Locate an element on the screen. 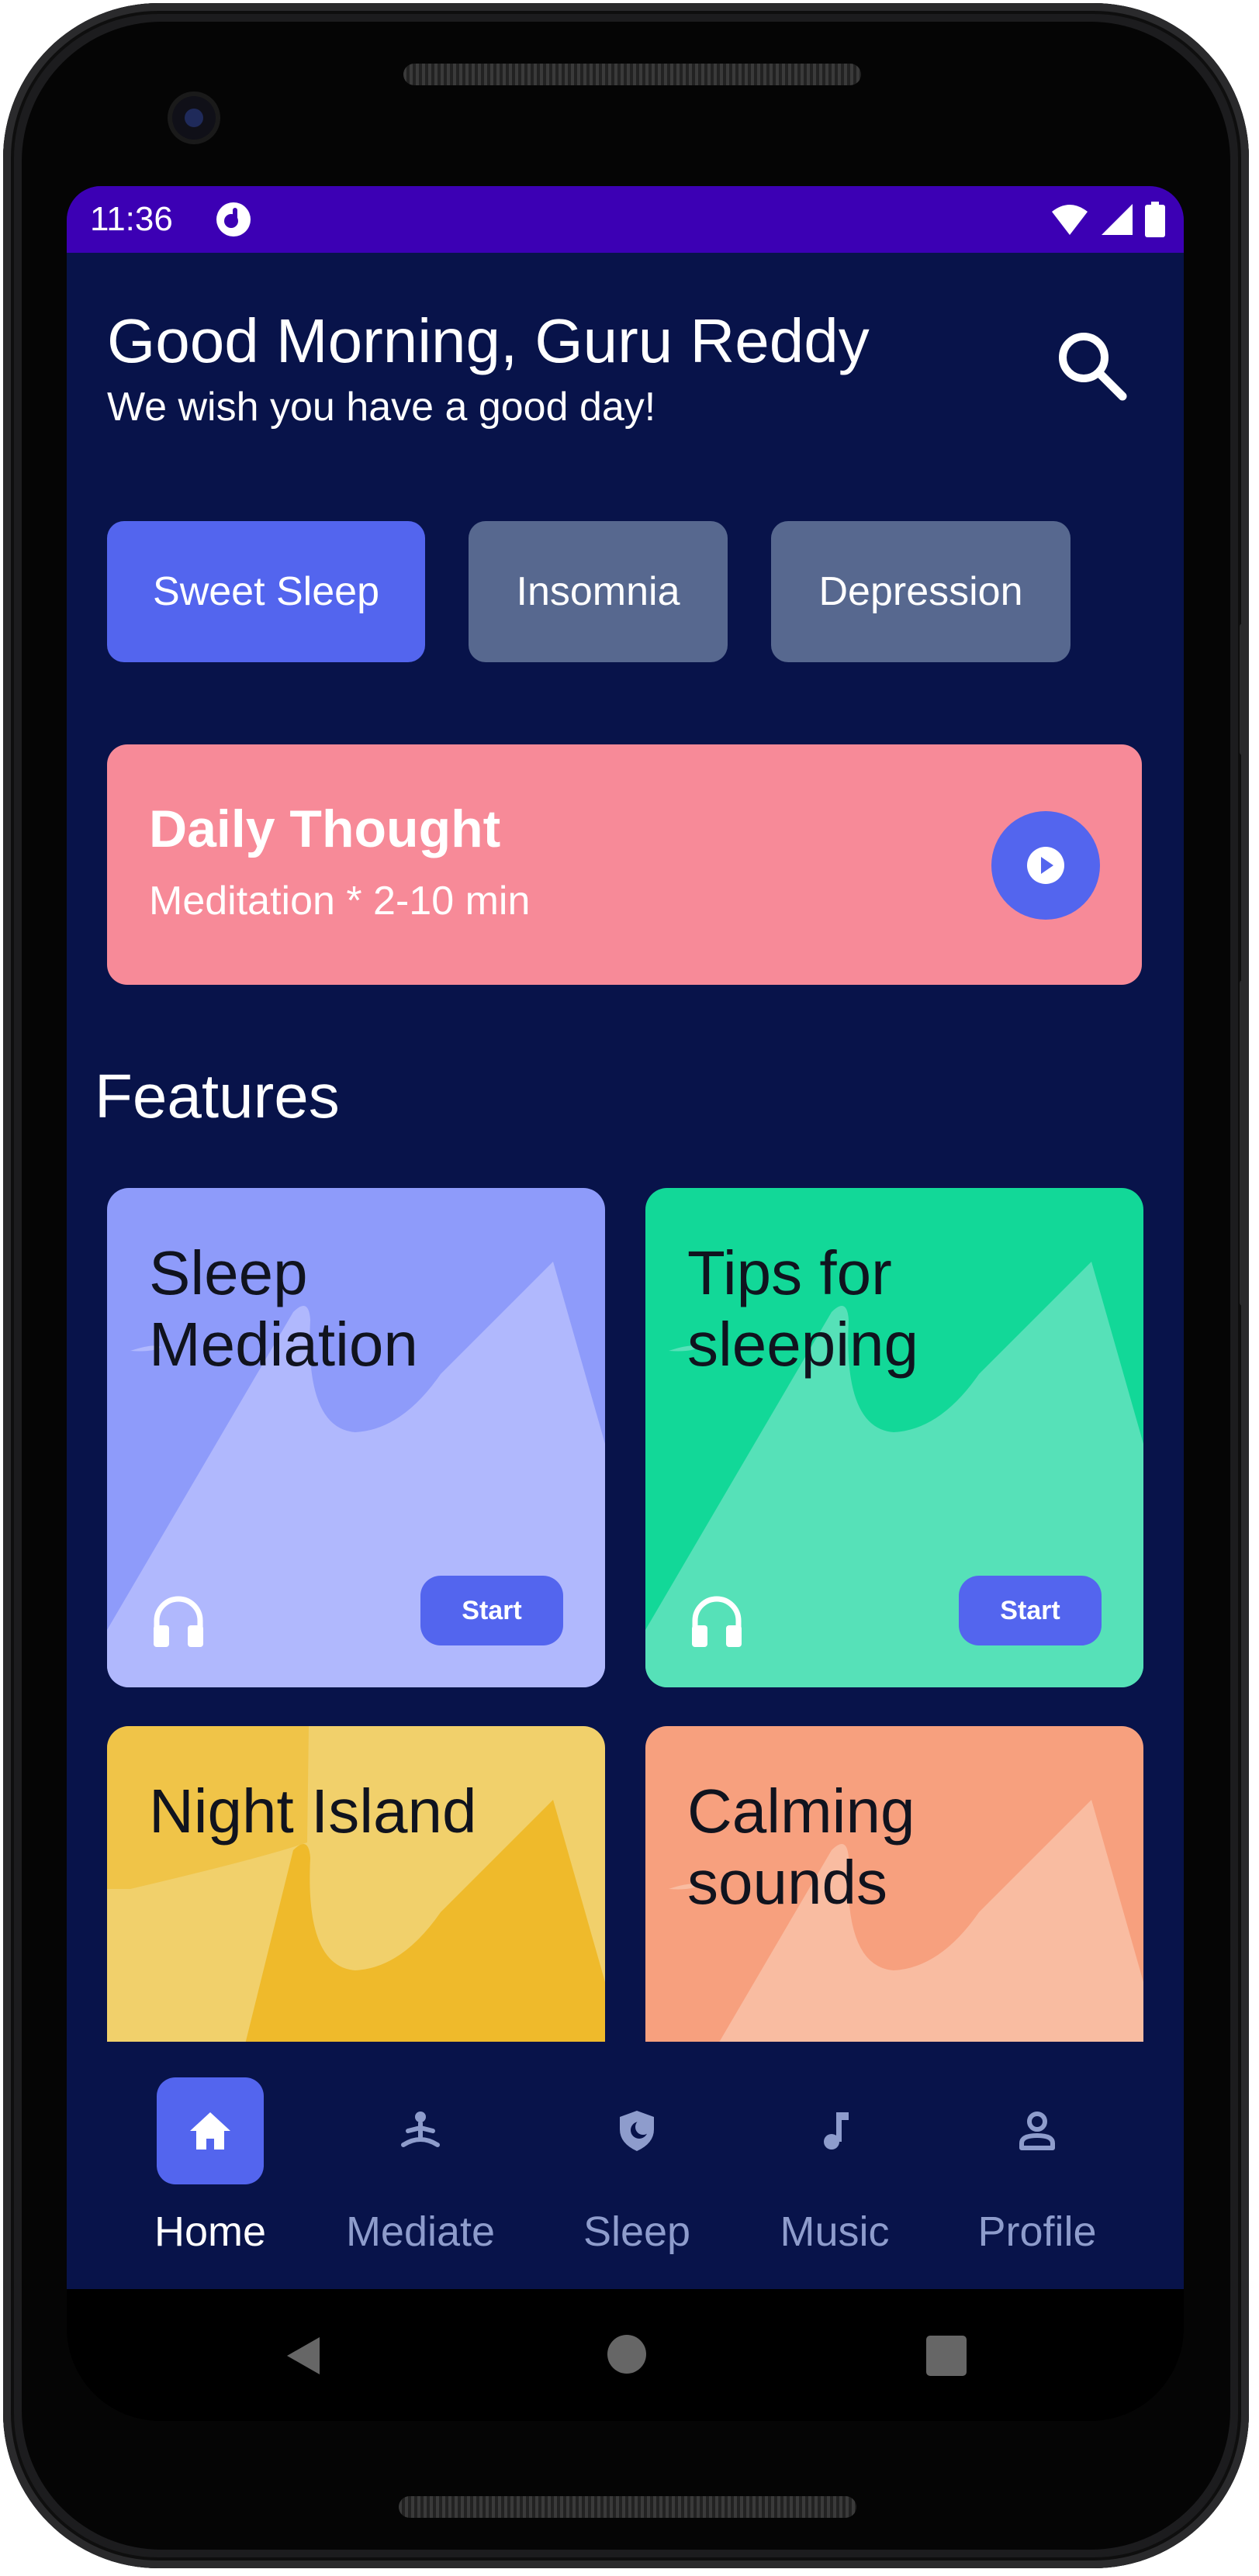 The image size is (1259, 2576). nav-label-mediate: Mediate is located at coordinates (421, 2231).